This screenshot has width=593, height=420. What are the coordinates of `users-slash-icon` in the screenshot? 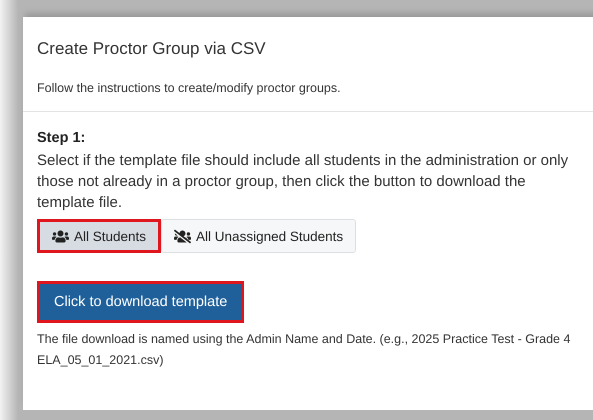 It's located at (183, 236).